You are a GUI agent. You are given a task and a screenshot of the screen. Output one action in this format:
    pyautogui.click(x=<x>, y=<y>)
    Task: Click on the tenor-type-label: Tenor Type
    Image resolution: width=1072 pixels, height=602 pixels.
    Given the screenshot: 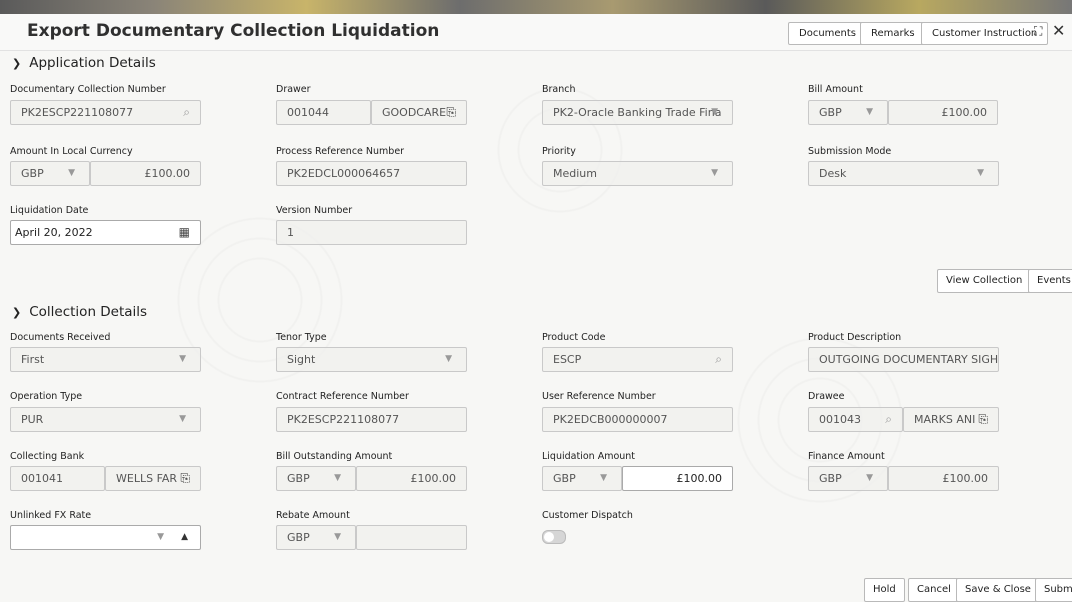 What is the action you would take?
    pyautogui.click(x=301, y=337)
    